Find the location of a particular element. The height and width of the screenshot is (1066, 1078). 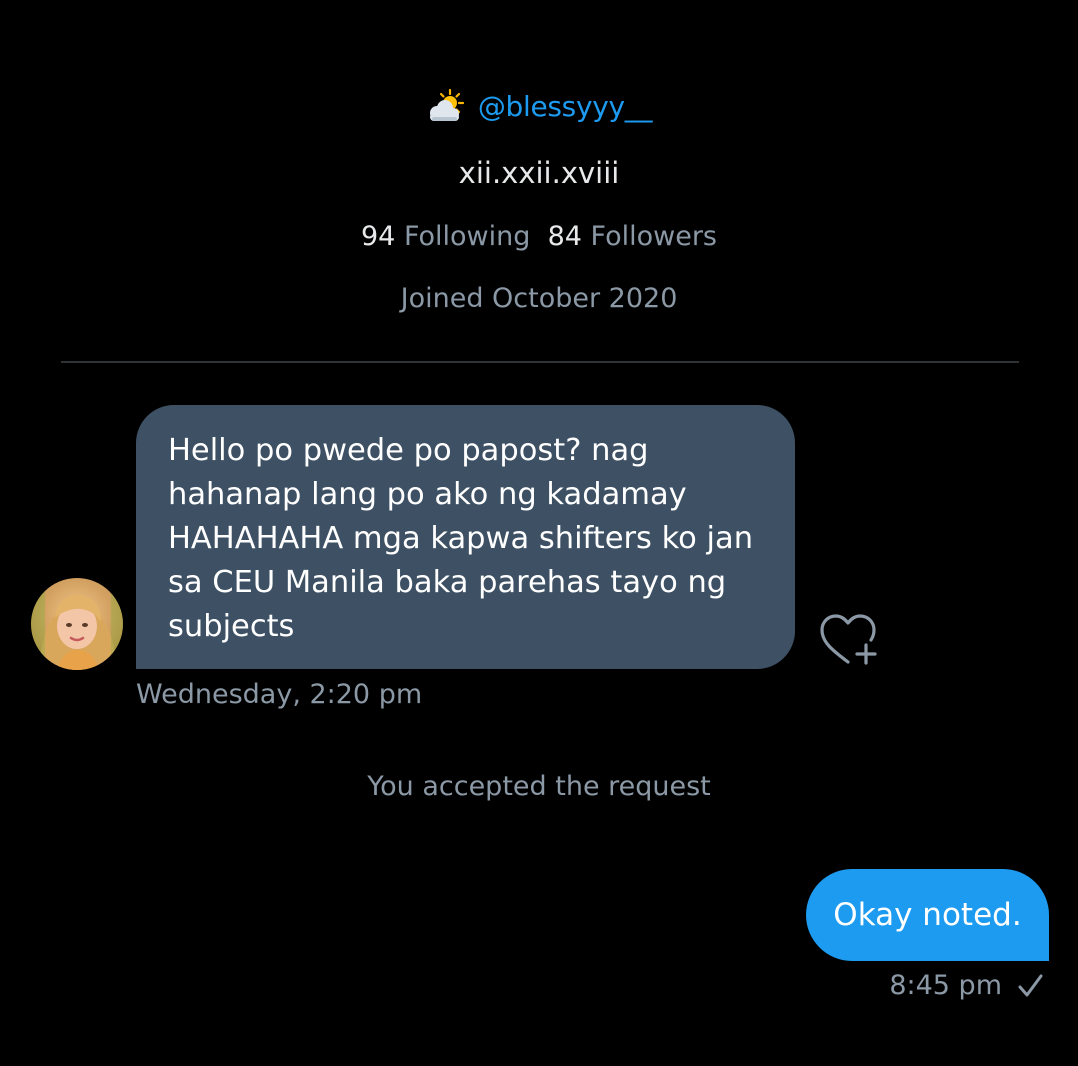

following-link: 94 Following is located at coordinates (445, 236).